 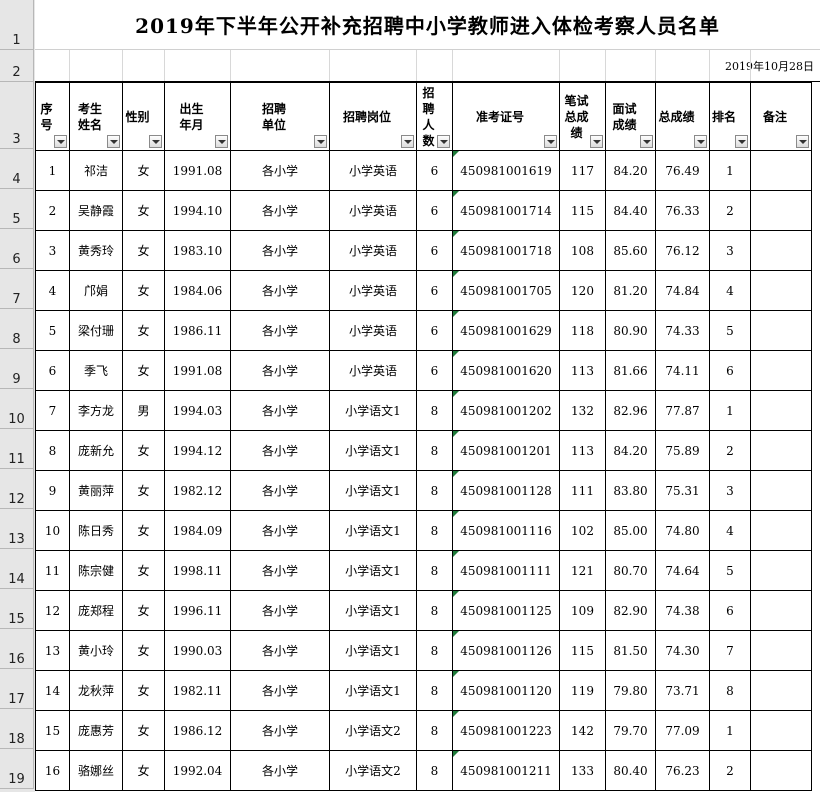 I want to click on row-header-10: 10, so click(x=17, y=409).